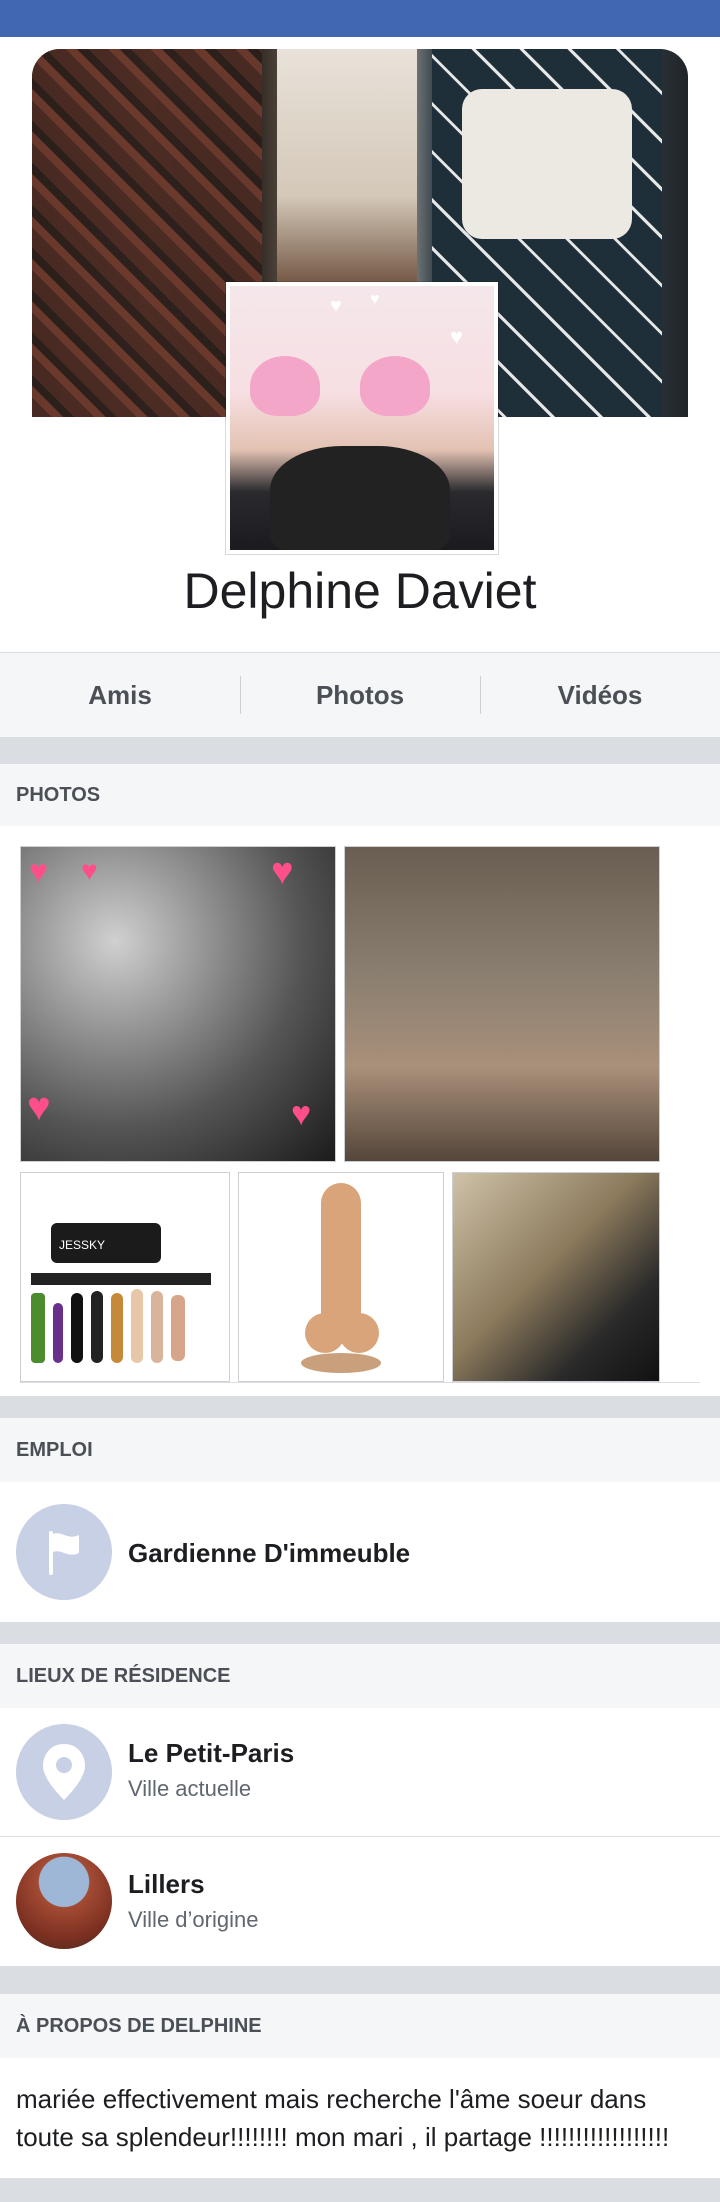 The height and width of the screenshot is (2202, 720). I want to click on residence-current-item: Le Petit-Paris Ville actuelle, so click(360, 1772).